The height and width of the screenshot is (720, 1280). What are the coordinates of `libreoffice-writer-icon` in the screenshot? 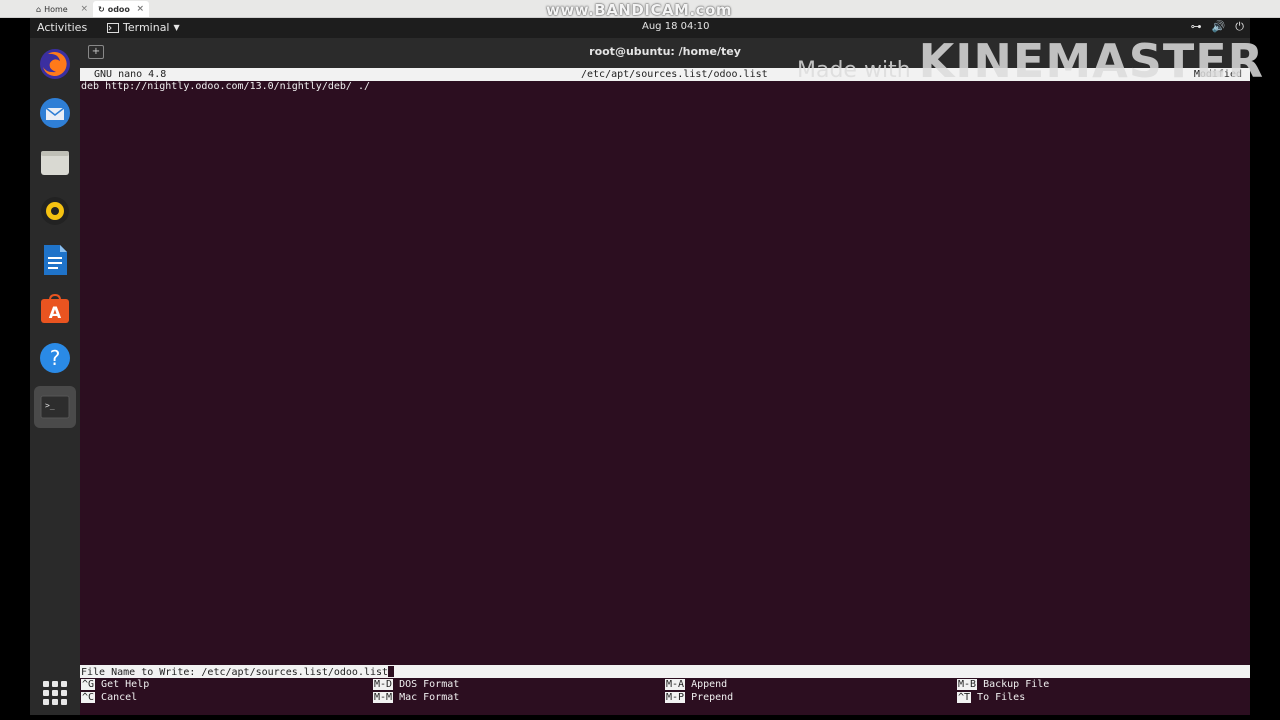 It's located at (55, 260).